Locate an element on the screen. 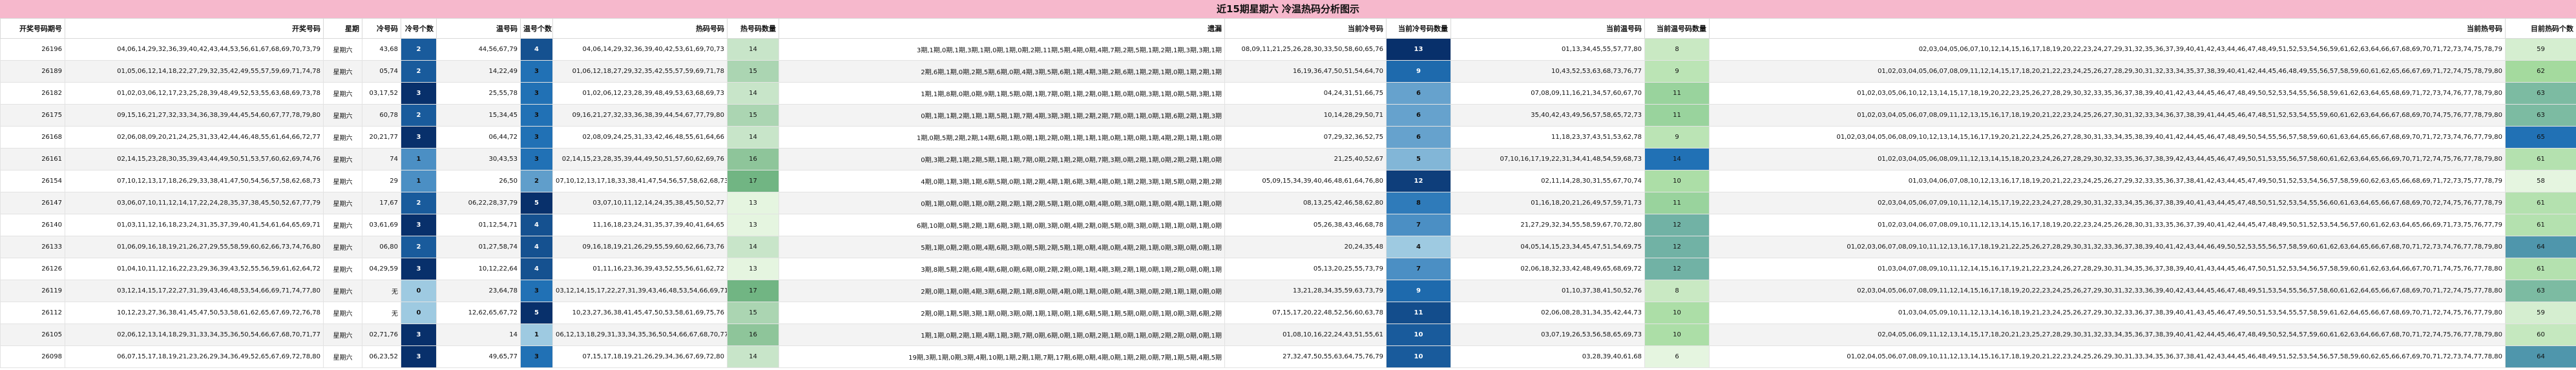  cell-hot-count: 13 is located at coordinates (753, 225).